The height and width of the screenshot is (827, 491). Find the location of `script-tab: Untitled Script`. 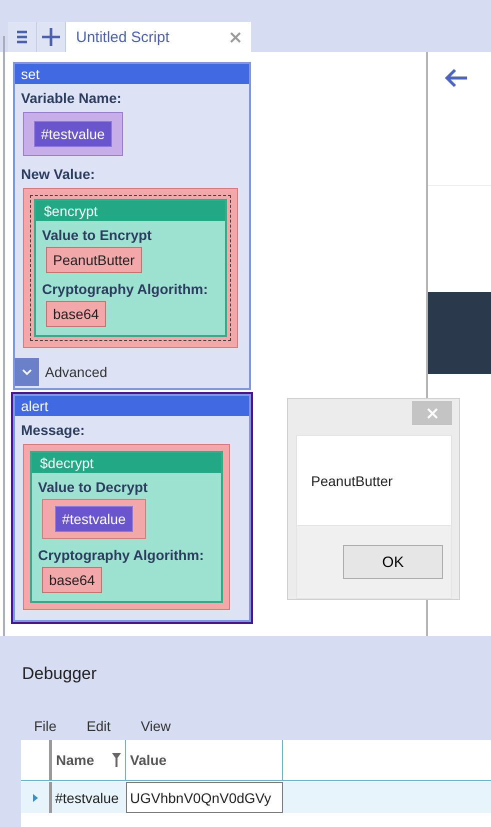

script-tab: Untitled Script is located at coordinates (158, 37).